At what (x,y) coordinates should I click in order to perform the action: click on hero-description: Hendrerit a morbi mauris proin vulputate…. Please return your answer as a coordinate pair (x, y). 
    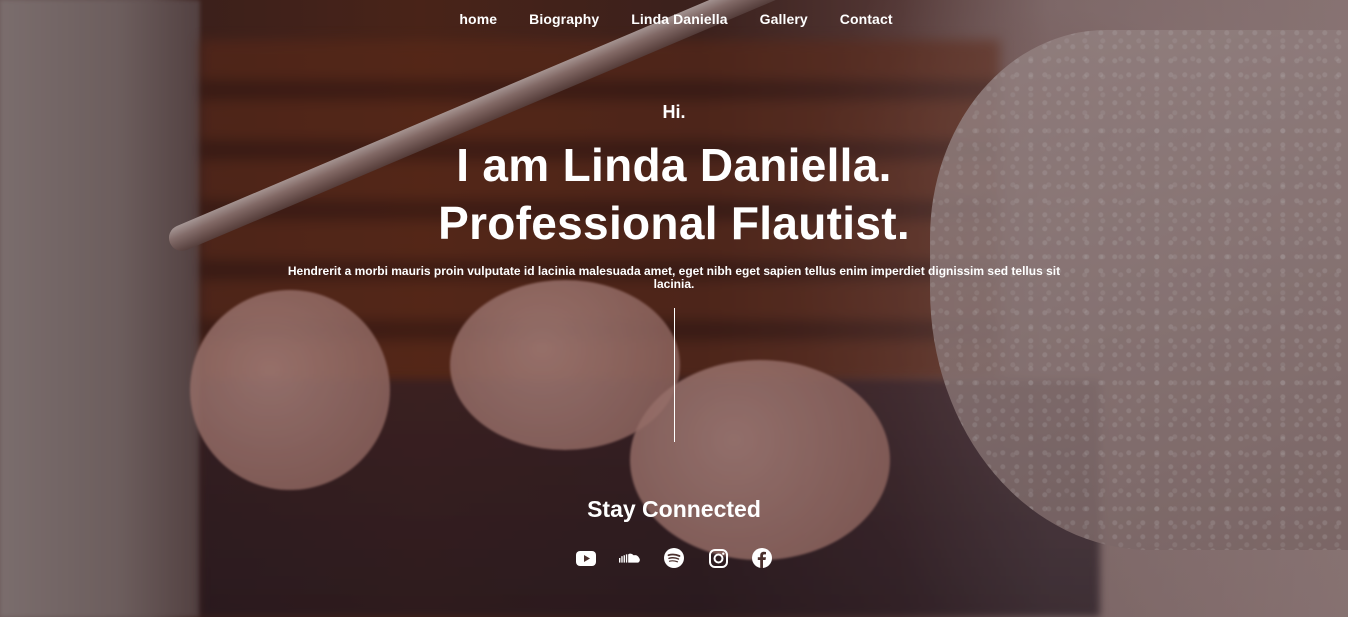
    Looking at the image, I should click on (674, 277).